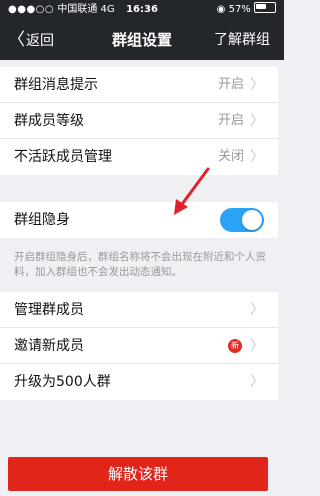  What do you see at coordinates (265, 7) in the screenshot?
I see `battery-icon` at bounding box center [265, 7].